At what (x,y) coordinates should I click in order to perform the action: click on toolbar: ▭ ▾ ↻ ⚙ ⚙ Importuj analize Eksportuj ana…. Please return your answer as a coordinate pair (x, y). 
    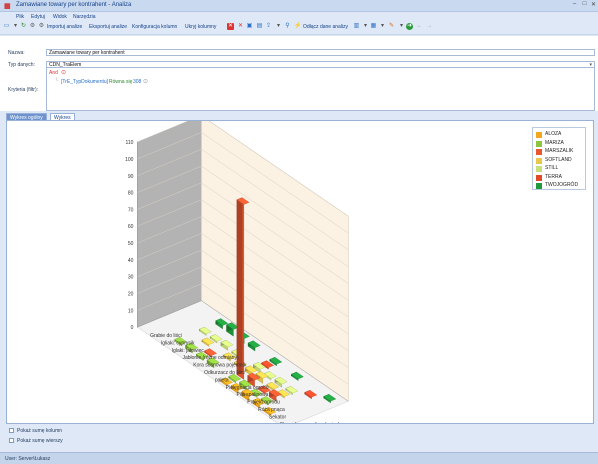
    Looking at the image, I should click on (299, 28).